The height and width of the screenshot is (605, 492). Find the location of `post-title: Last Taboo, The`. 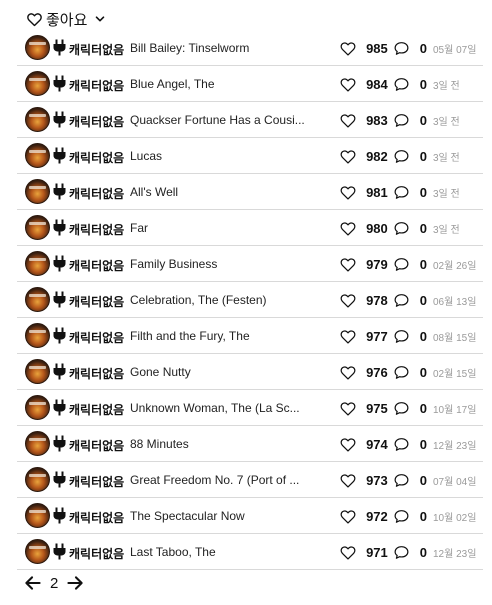

post-title: Last Taboo, The is located at coordinates (173, 552).